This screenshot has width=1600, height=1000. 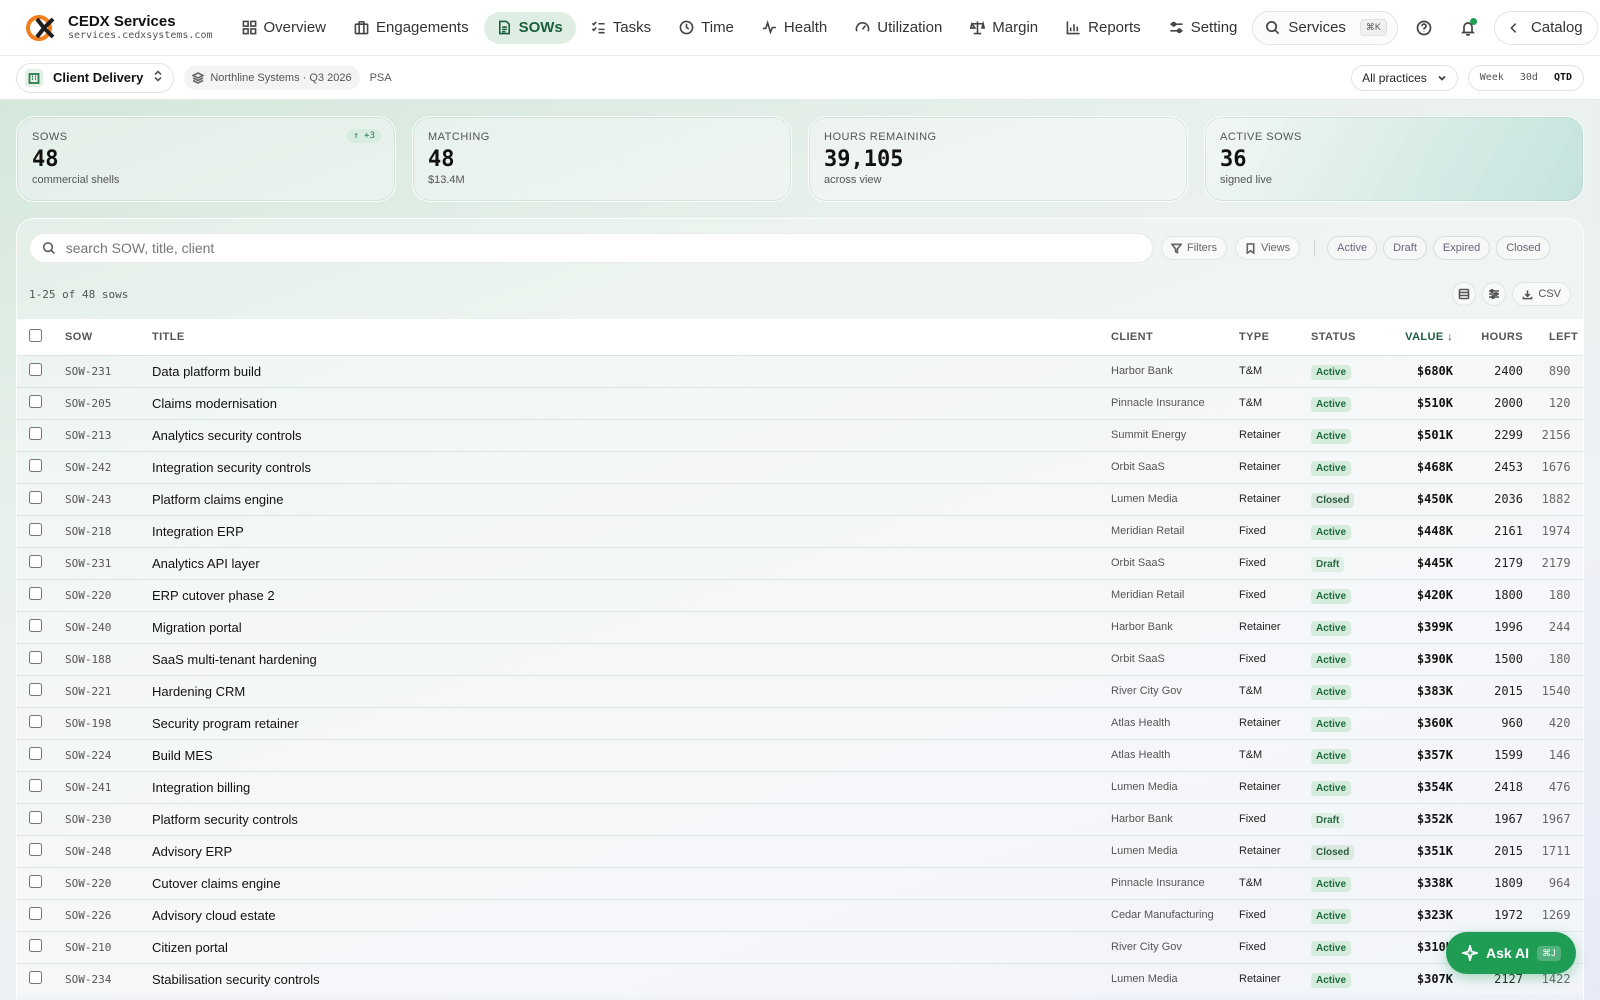 What do you see at coordinates (631, 531) in the screenshot?
I see `sow-title: Integration ERP` at bounding box center [631, 531].